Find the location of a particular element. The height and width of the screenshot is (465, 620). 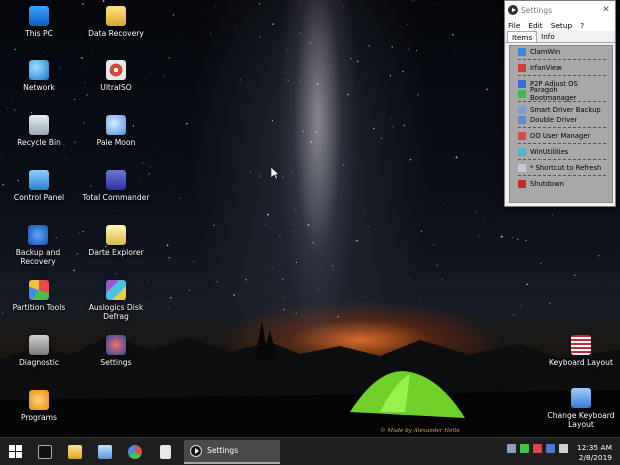

desktop-icon-control-panel: Control Panel is located at coordinates (39, 186).